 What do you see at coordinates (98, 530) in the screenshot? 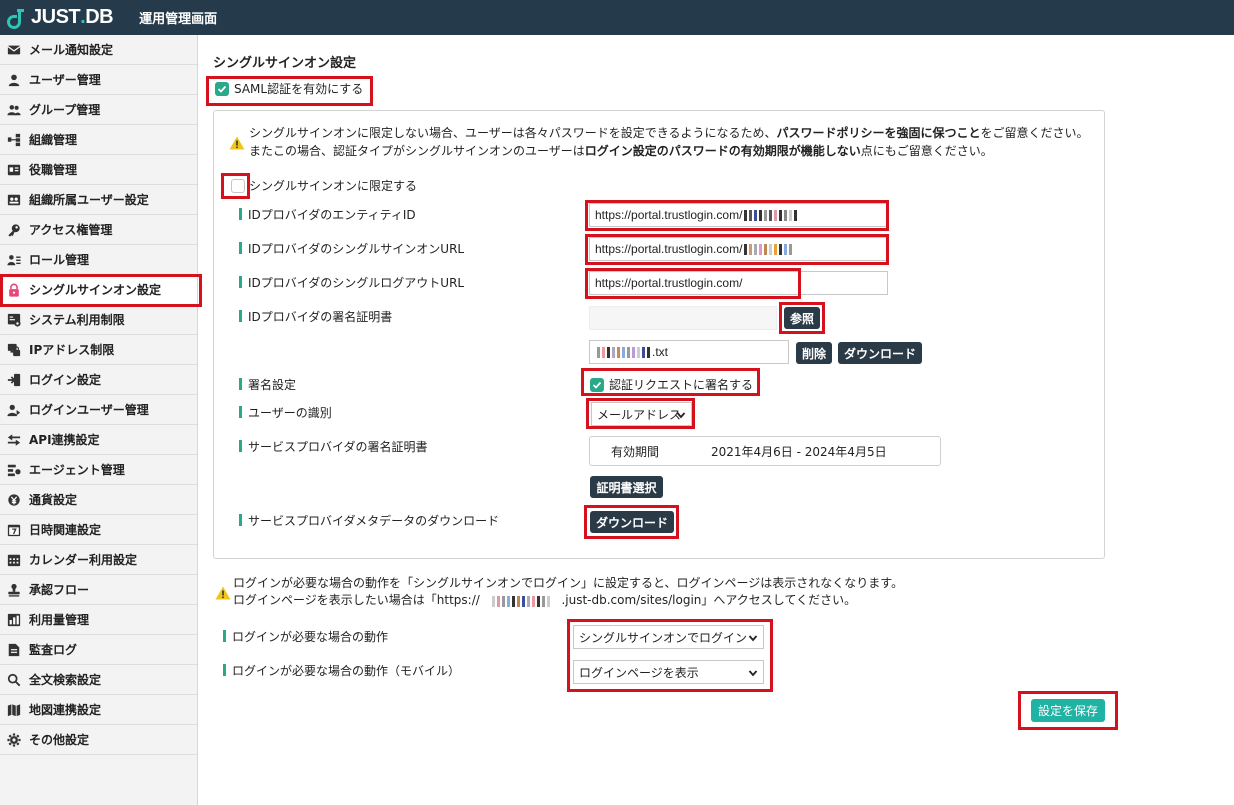
I see `sidebar-item: 日時関連設定` at bounding box center [98, 530].